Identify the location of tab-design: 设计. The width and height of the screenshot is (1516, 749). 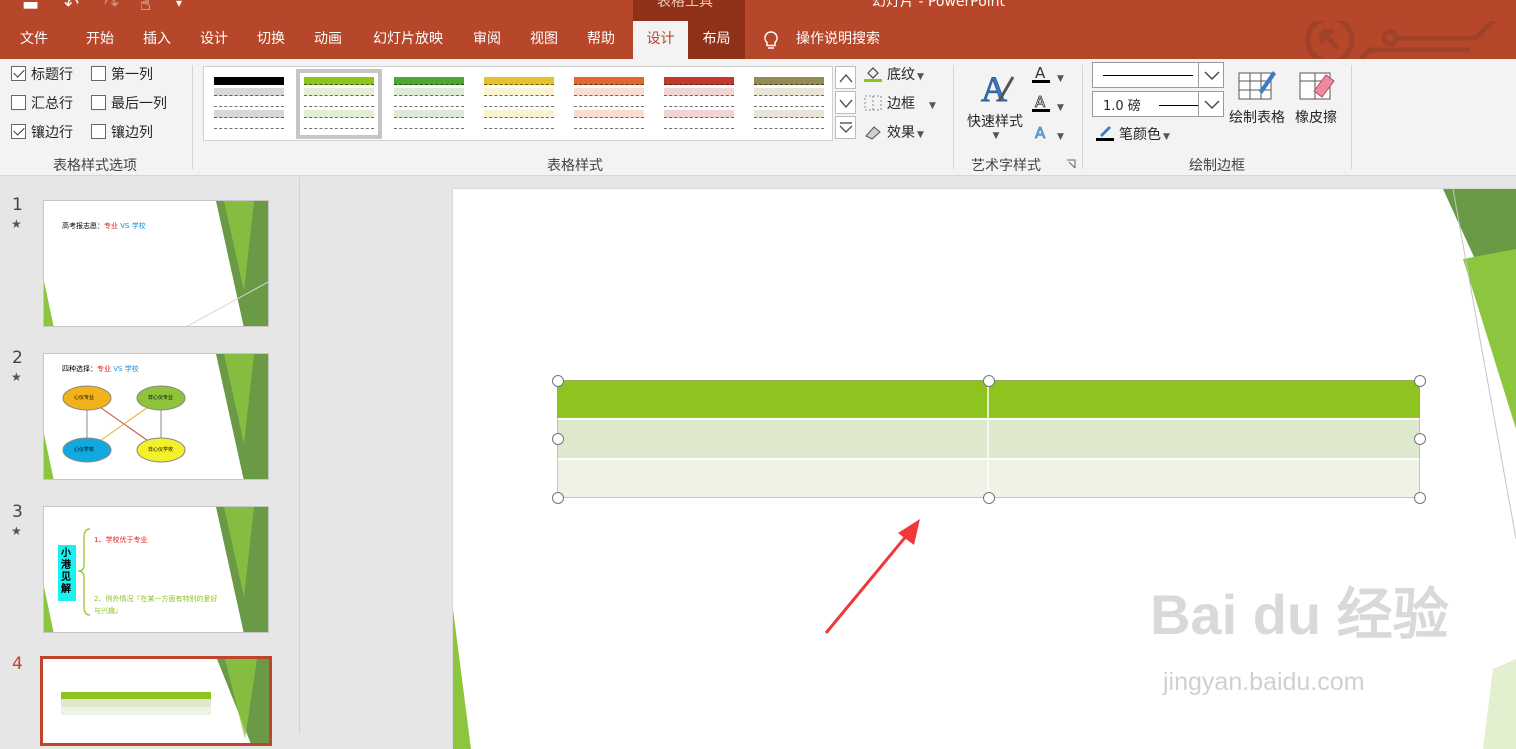
(214, 40).